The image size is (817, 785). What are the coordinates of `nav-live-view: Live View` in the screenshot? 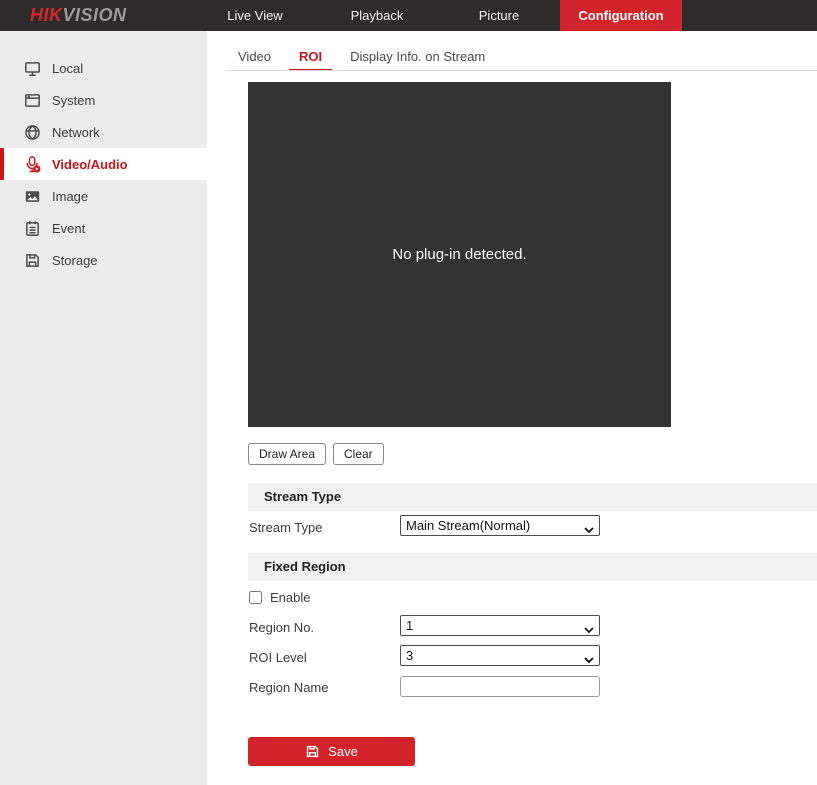 It's located at (255, 15).